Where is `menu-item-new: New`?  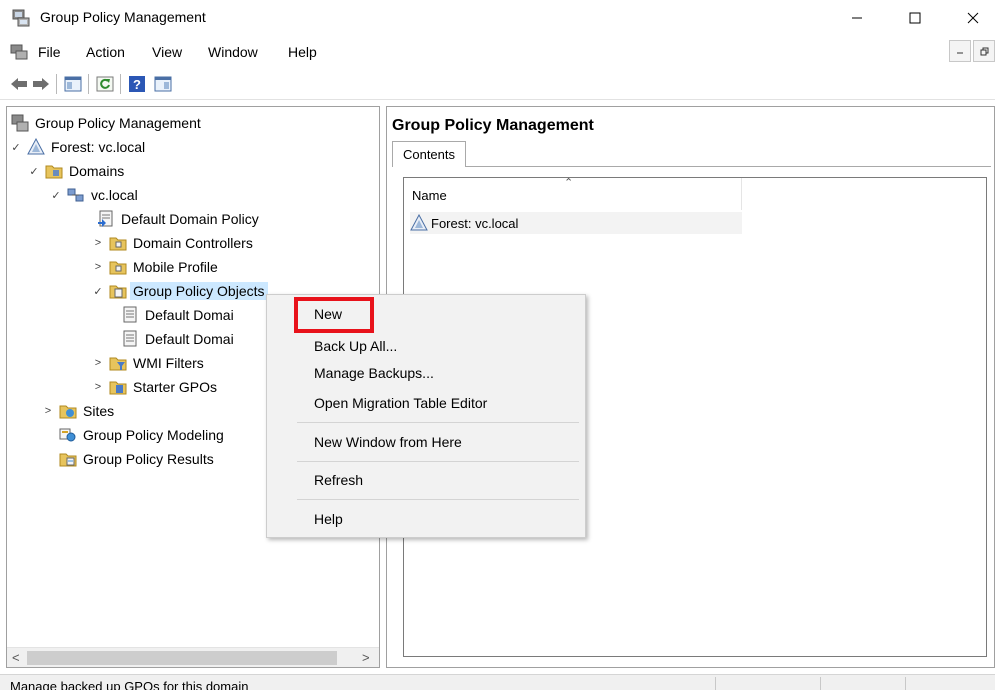 menu-item-new: New is located at coordinates (328, 314).